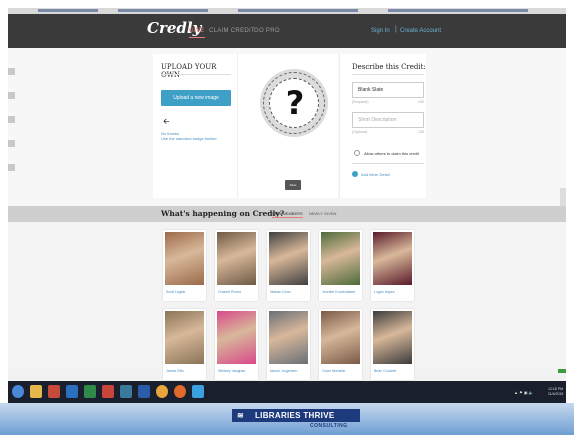  I want to click on credit-title-input: Blank Slate, so click(388, 90).